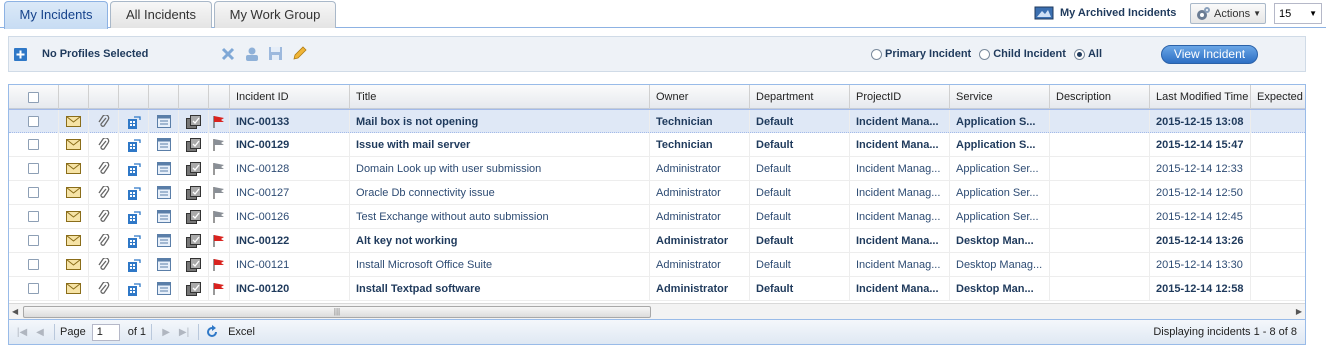 The image size is (1326, 348). I want to click on excel-export-link: Excel, so click(241, 332).